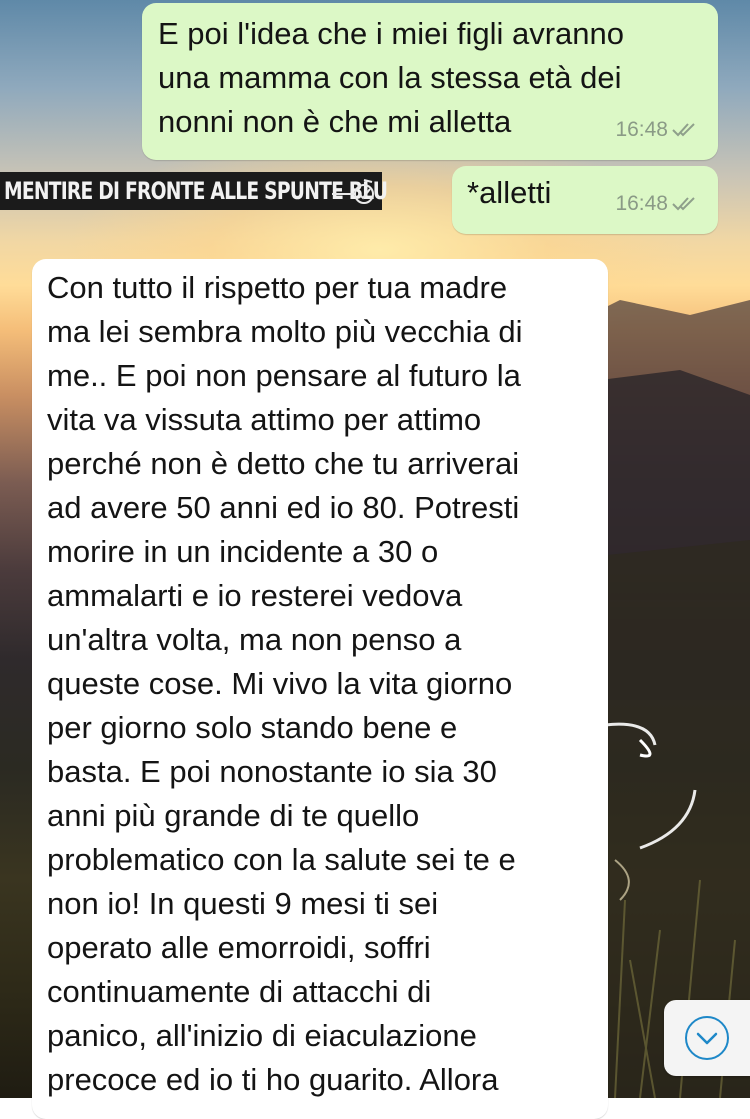 Image resolution: width=750 pixels, height=1119 pixels. Describe the element at coordinates (194, 191) in the screenshot. I see `watermark-banner: MENTIRE DI FRONTE ALLE SPUNTE BLU` at that location.